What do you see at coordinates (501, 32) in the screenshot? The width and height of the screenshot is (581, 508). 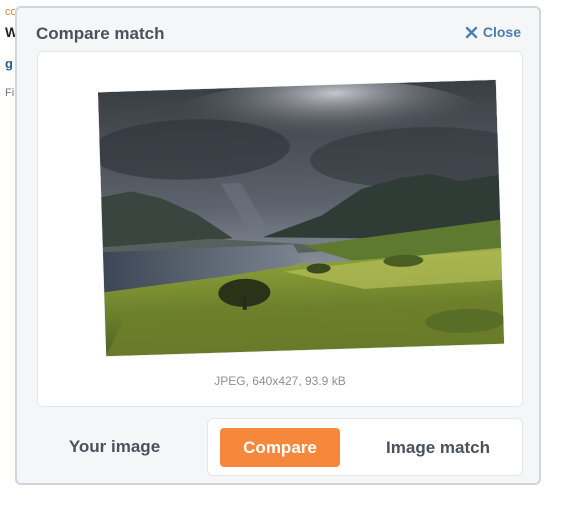 I see `close-label: Close` at bounding box center [501, 32].